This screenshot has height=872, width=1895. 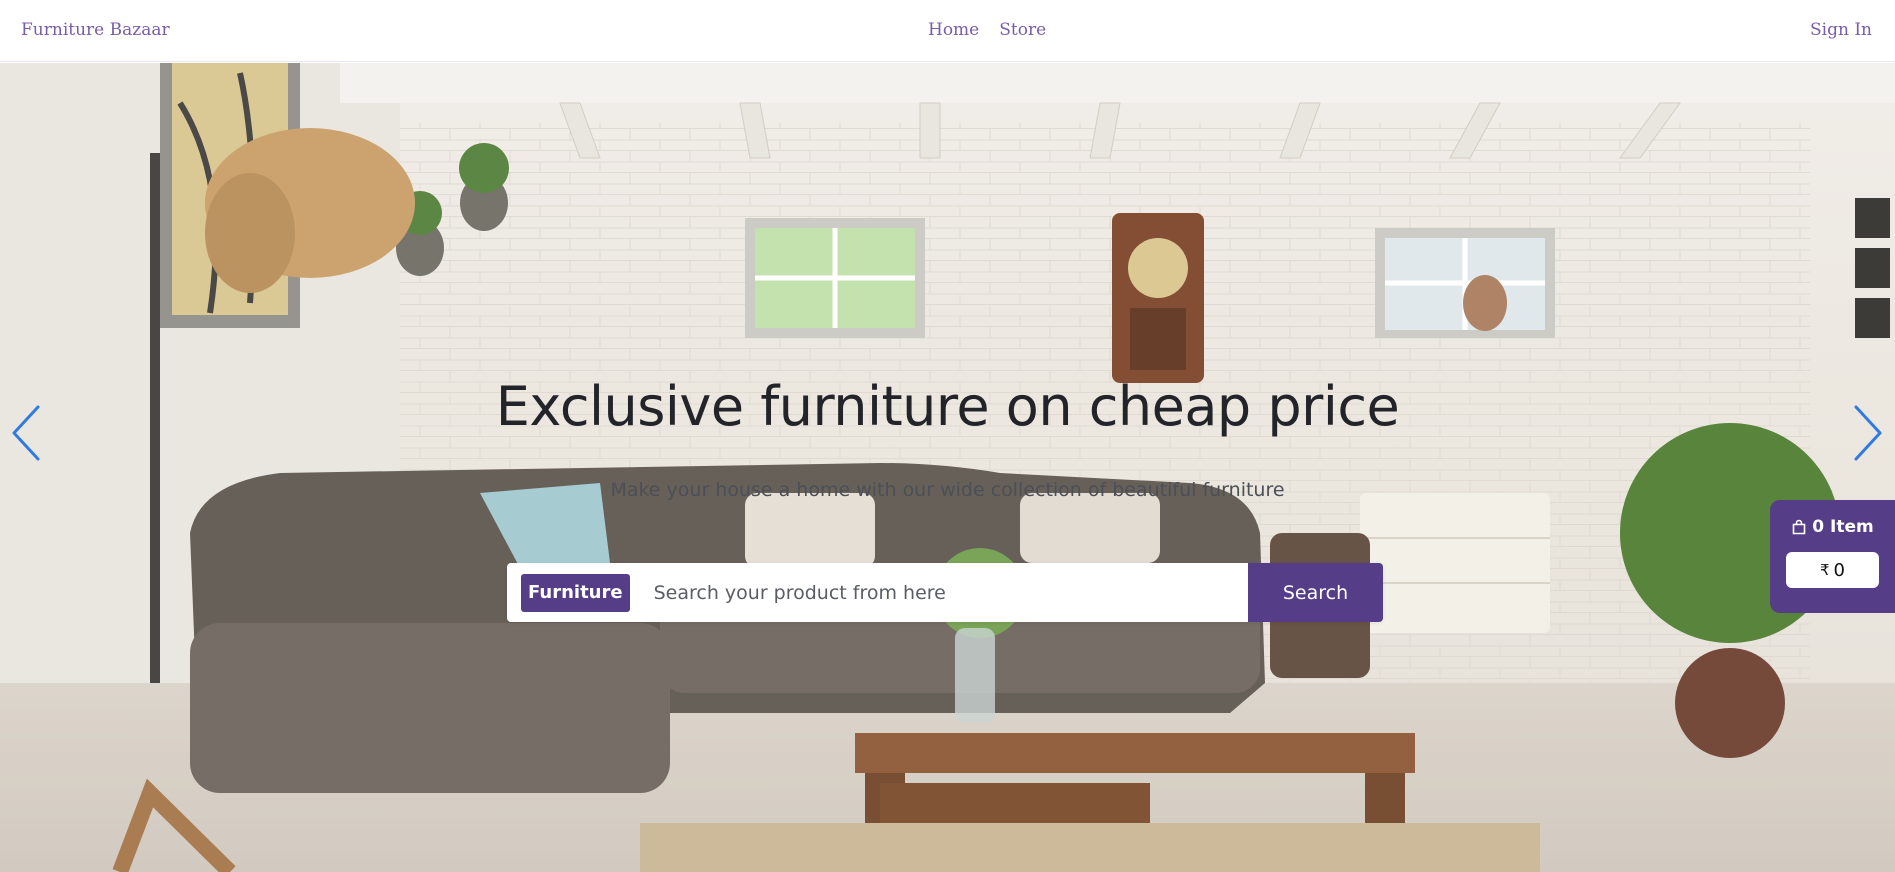 What do you see at coordinates (953, 30) in the screenshot?
I see `nav-link-home: Home` at bounding box center [953, 30].